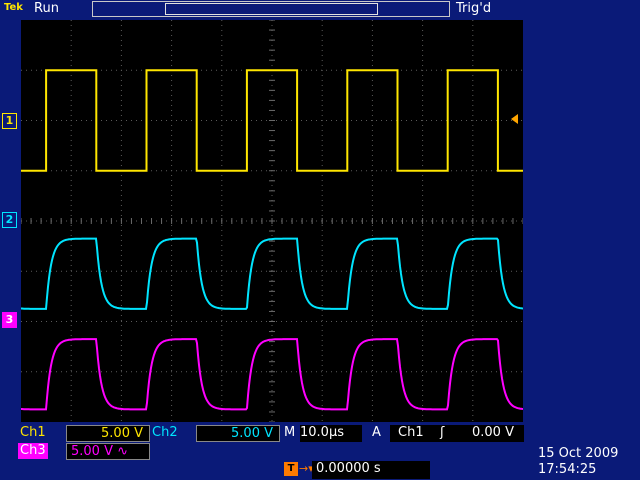  I want to click on ch3-label: Ch3, so click(33, 451).